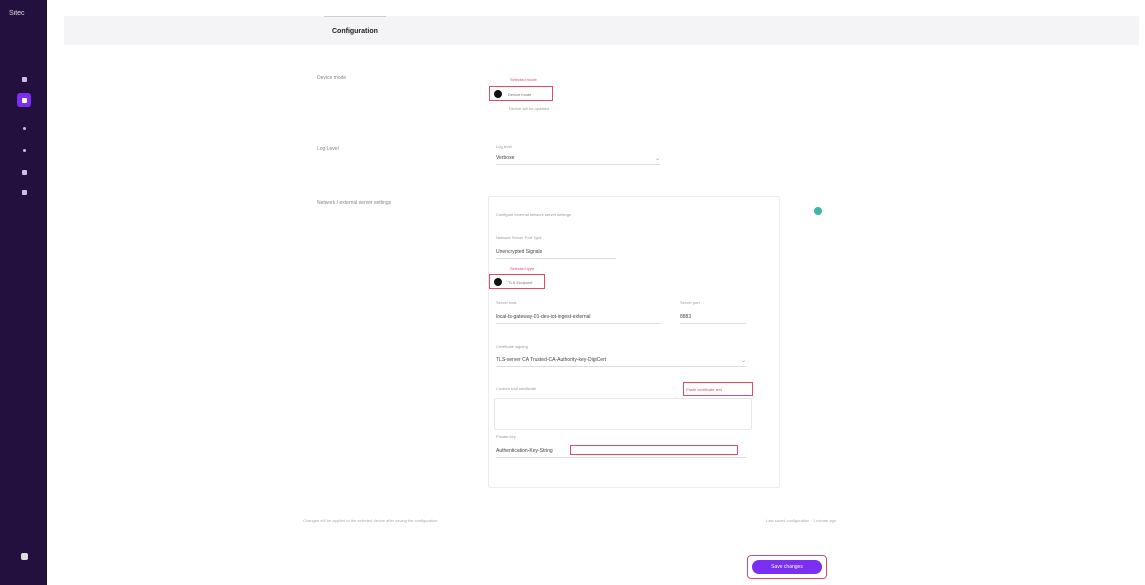 The width and height of the screenshot is (1145, 585). I want to click on log-level-field-label: Log level, so click(504, 146).